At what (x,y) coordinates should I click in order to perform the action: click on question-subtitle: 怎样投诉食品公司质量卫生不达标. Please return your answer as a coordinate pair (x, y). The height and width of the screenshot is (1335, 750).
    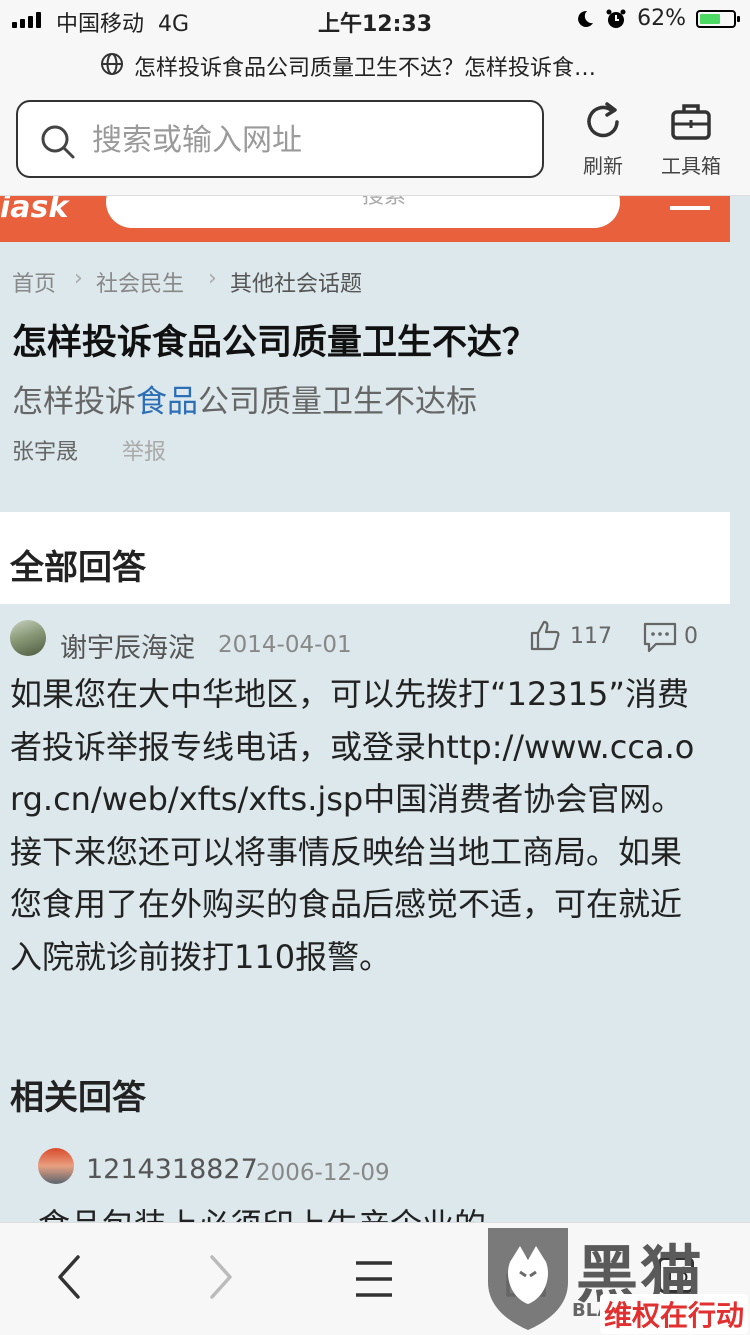
    Looking at the image, I should click on (244, 398).